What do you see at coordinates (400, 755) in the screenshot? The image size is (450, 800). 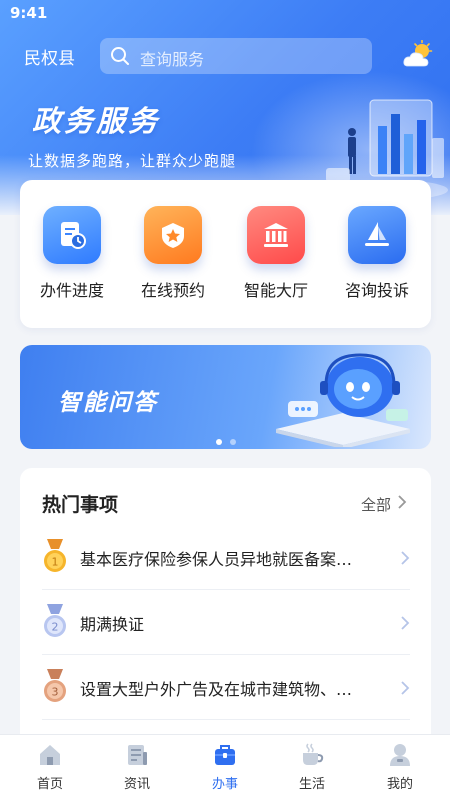 I see `user-icon` at bounding box center [400, 755].